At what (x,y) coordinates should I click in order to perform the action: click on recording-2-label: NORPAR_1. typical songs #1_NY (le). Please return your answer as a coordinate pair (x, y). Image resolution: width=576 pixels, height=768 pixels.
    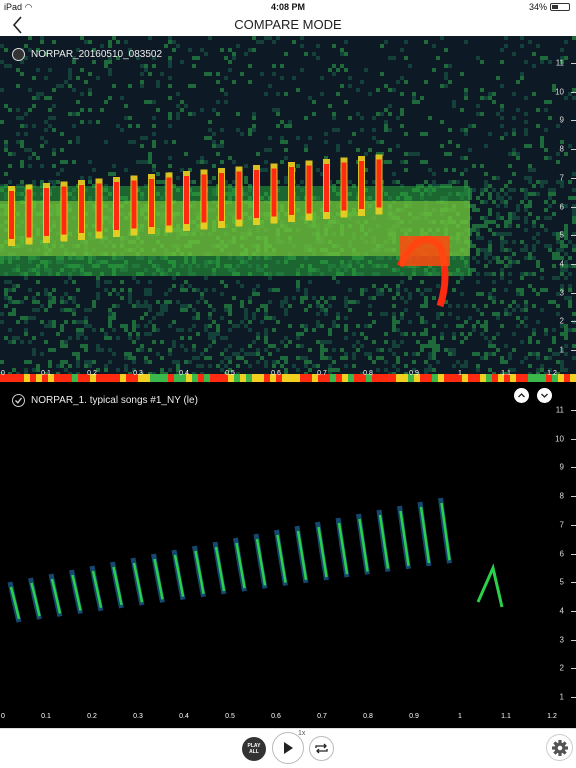
    Looking at the image, I should click on (105, 400).